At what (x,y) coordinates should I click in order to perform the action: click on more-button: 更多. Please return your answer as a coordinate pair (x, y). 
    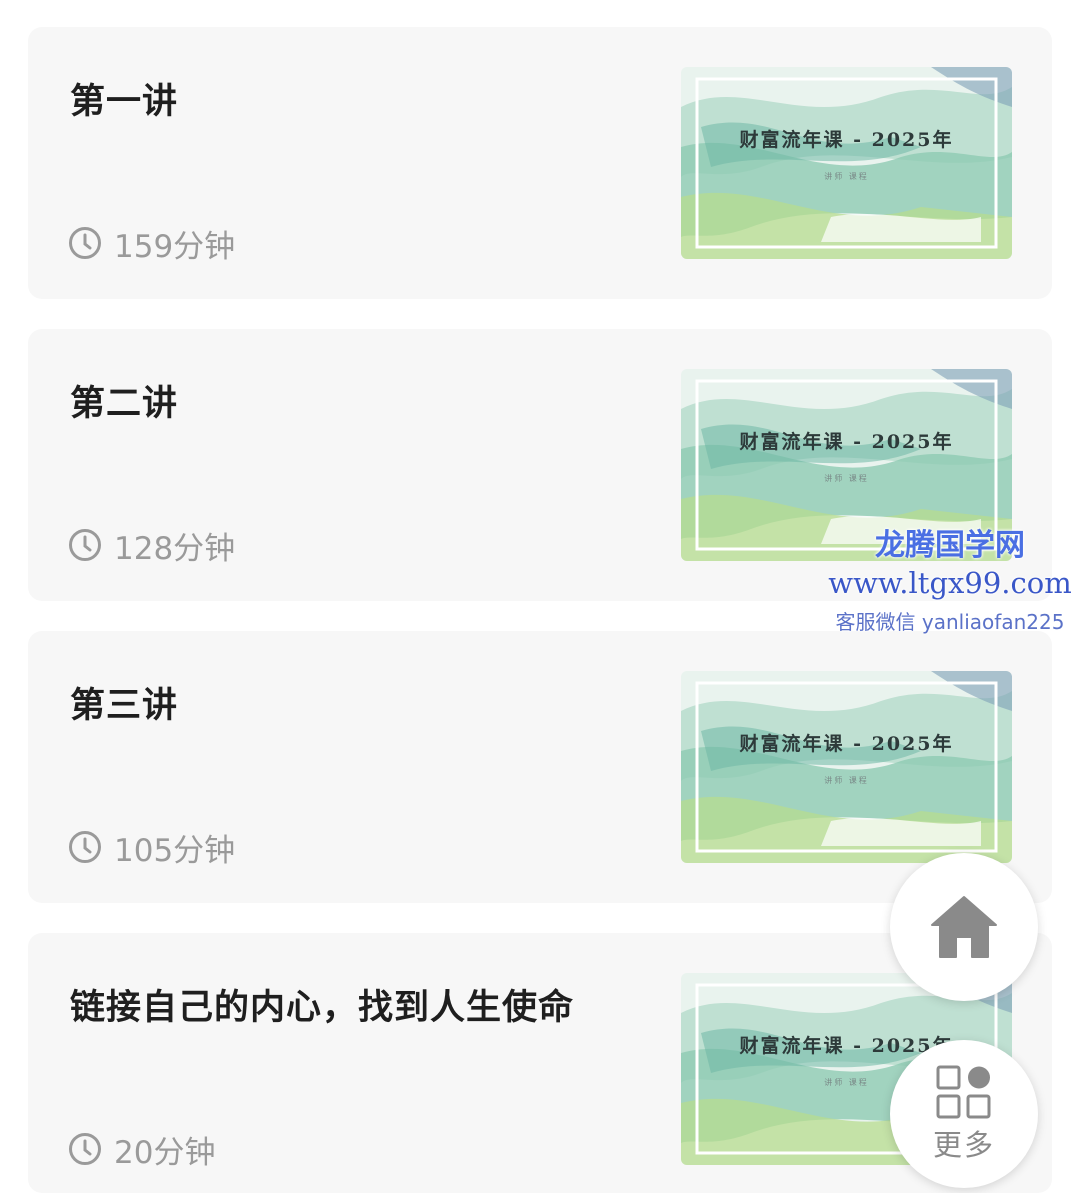
    Looking at the image, I should click on (964, 1114).